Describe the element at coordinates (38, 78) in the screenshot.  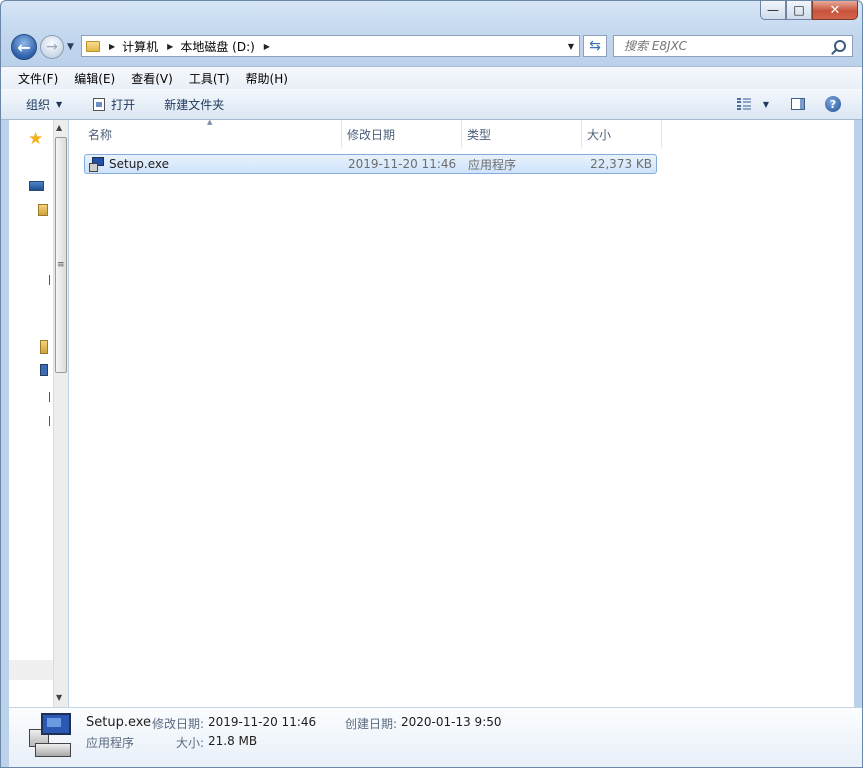
I see `menu-file: 文件(F)` at that location.